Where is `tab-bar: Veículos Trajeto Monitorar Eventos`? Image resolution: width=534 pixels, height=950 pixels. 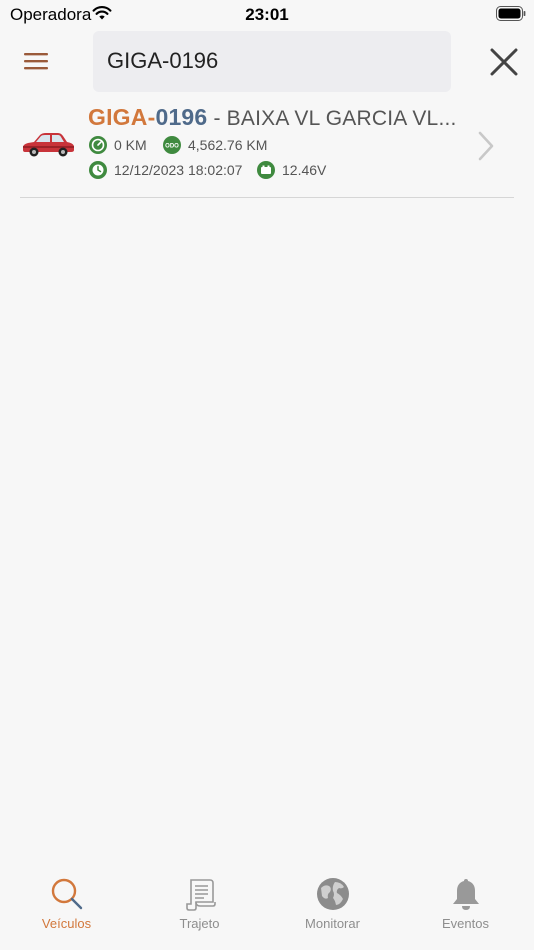
tab-bar: Veículos Trajeto Monitorar Eventos is located at coordinates (267, 910).